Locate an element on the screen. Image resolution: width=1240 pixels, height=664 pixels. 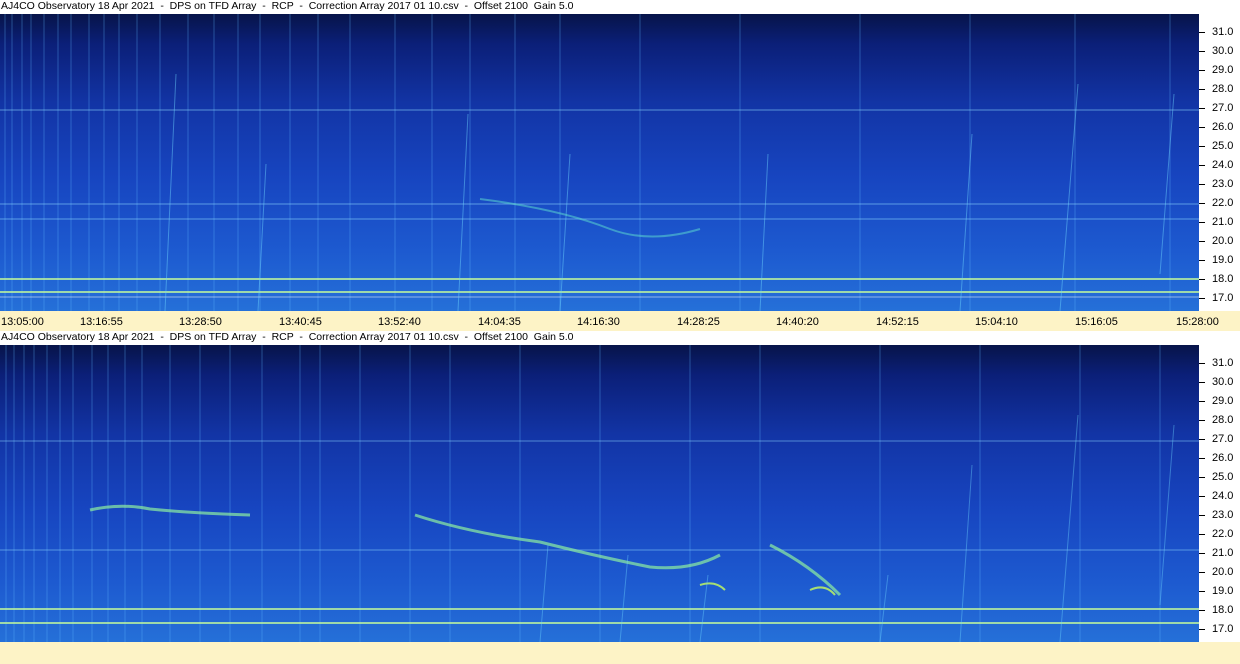
time-label: 13:16:55 is located at coordinates (101, 322).